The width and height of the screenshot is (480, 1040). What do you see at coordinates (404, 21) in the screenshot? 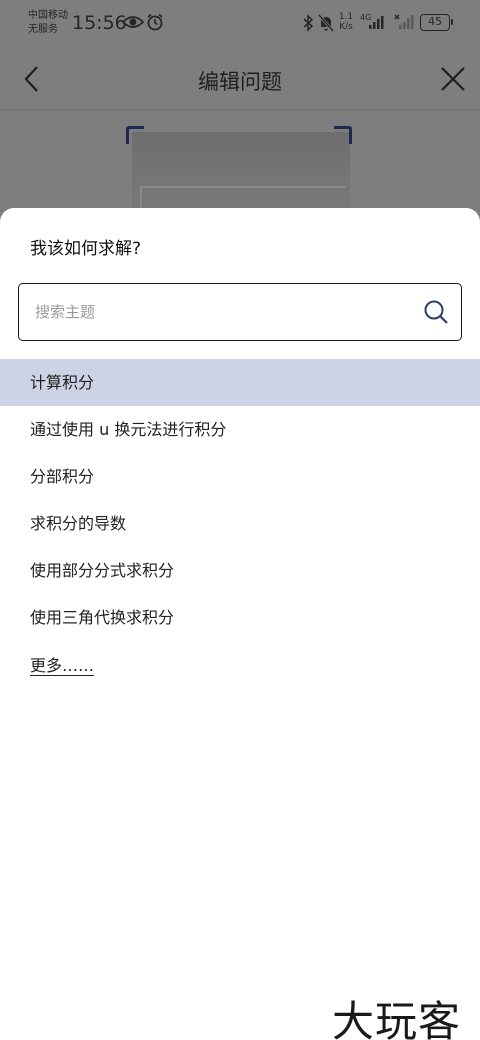
I see `signal-no-service-icon` at bounding box center [404, 21].